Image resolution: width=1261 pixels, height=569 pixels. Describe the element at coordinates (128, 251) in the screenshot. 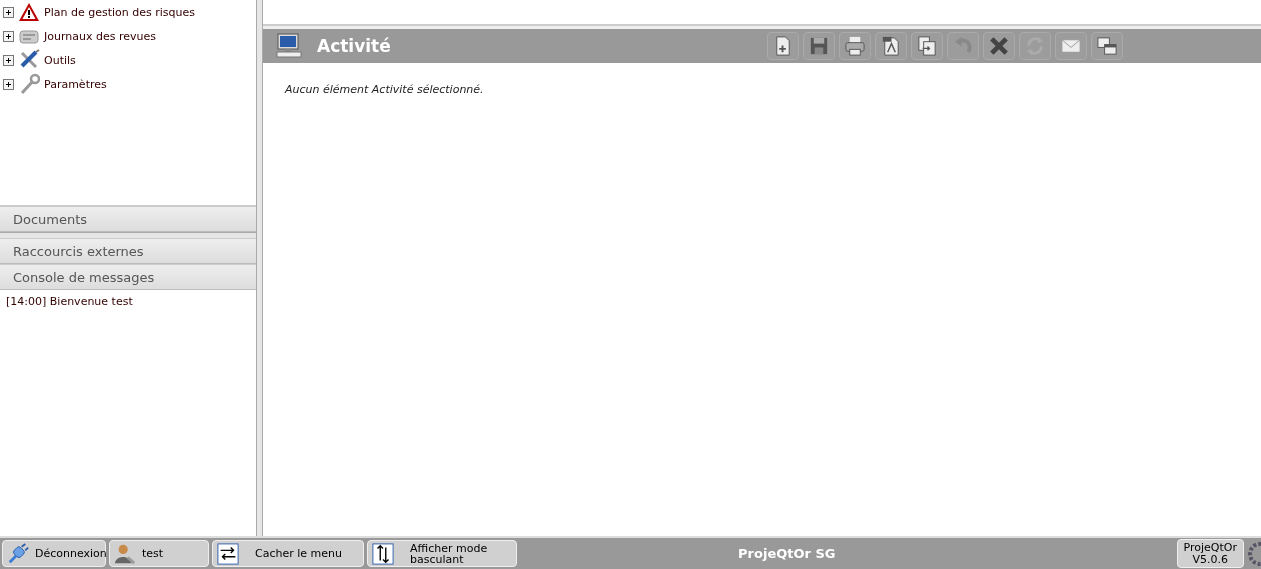

I see `accordion-header: Raccourcis externes` at that location.